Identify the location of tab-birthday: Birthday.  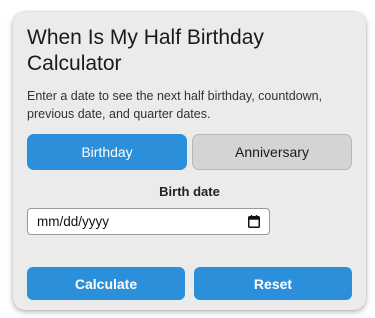
(107, 152).